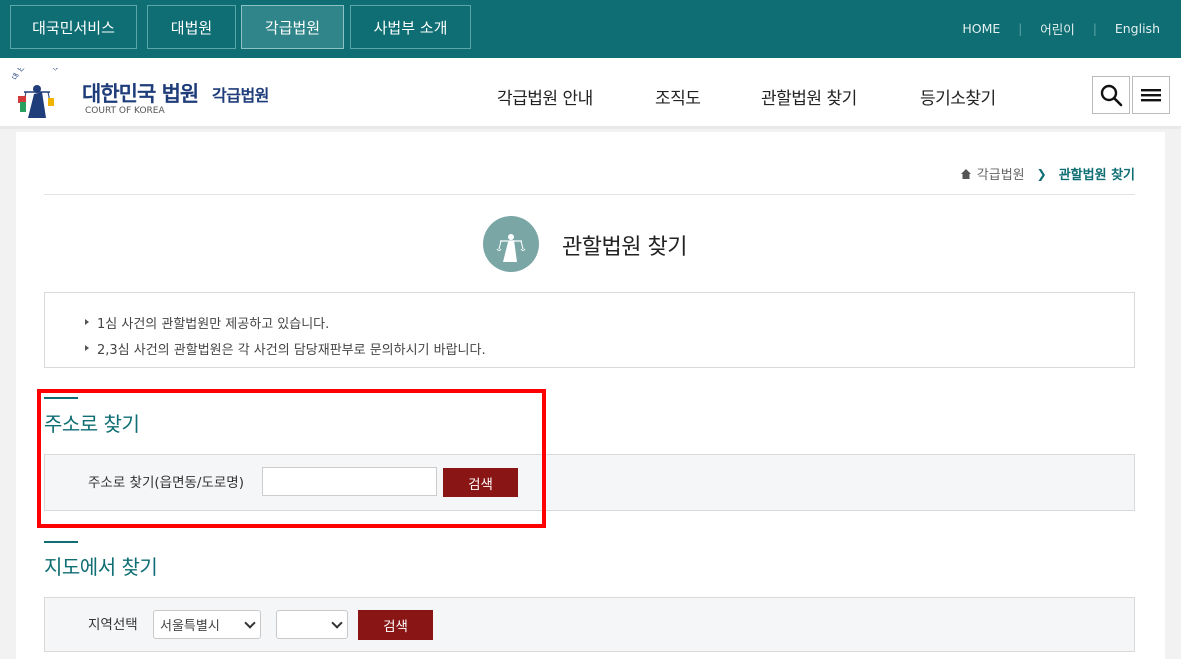  Describe the element at coordinates (624, 247) in the screenshot. I see `page-title: 관할법원 찾기` at that location.